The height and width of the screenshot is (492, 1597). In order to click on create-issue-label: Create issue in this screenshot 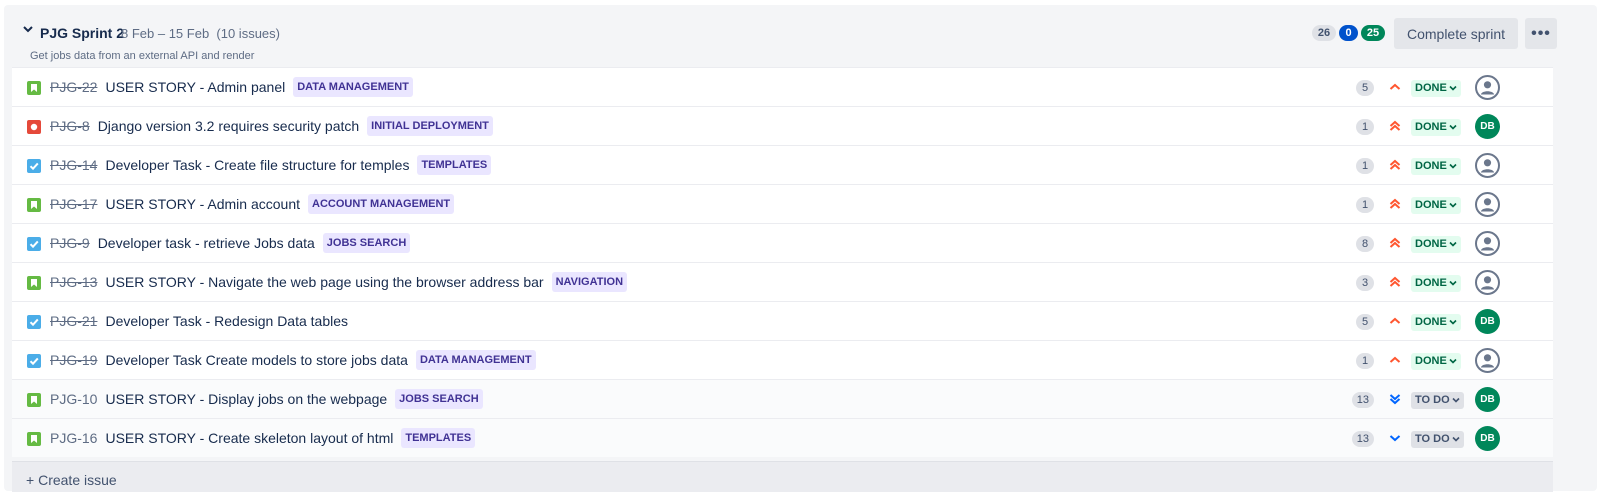, I will do `click(77, 480)`.